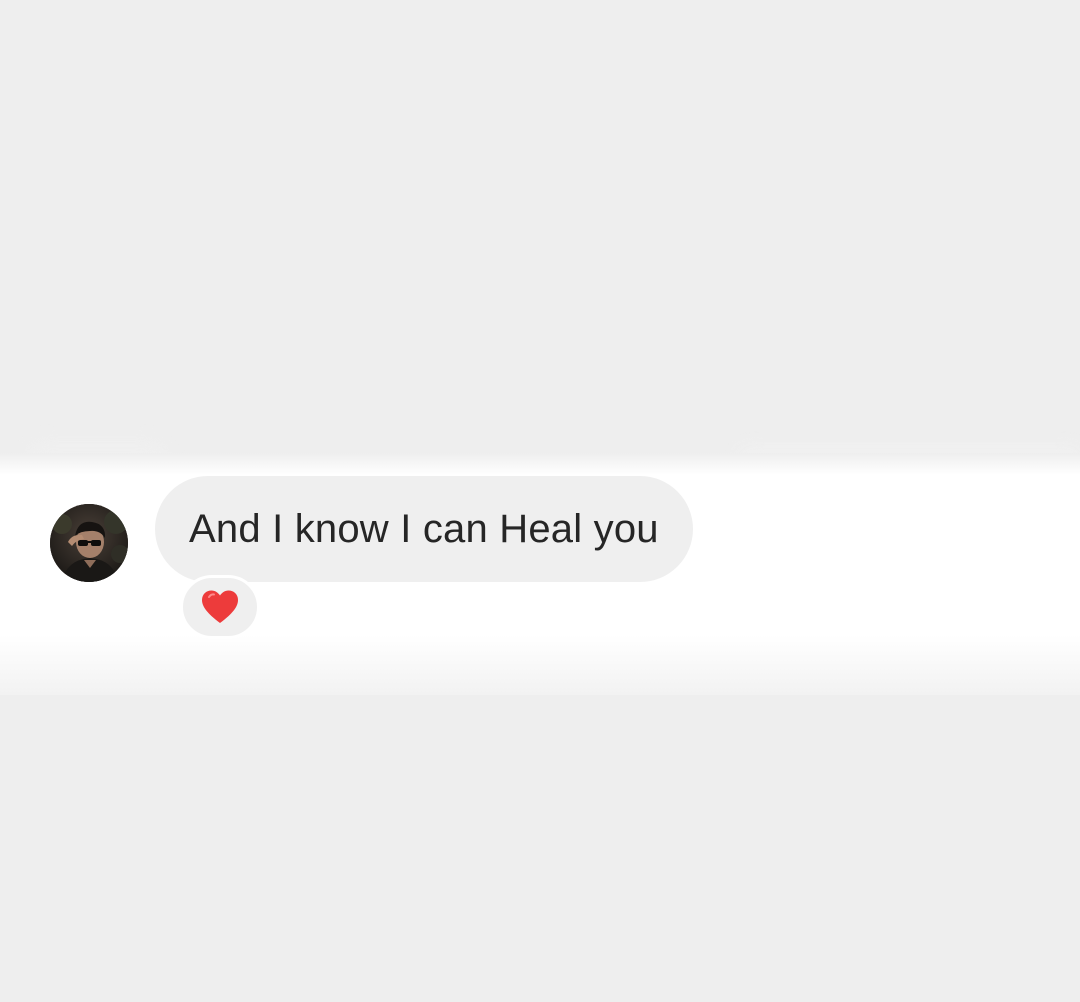  I want to click on fade-bottom, so click(540, 665).